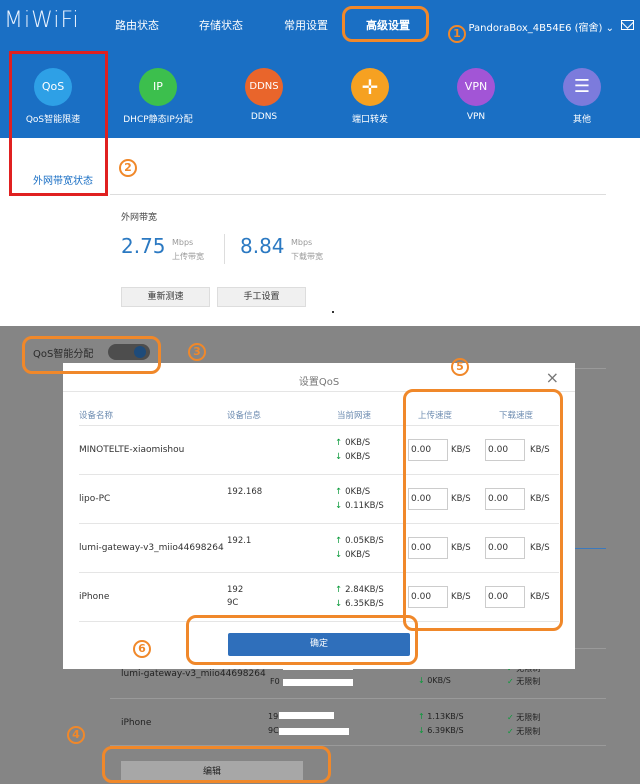 This screenshot has width=640, height=784. Describe the element at coordinates (476, 117) in the screenshot. I see `feature-vpn-label: VPN` at that location.